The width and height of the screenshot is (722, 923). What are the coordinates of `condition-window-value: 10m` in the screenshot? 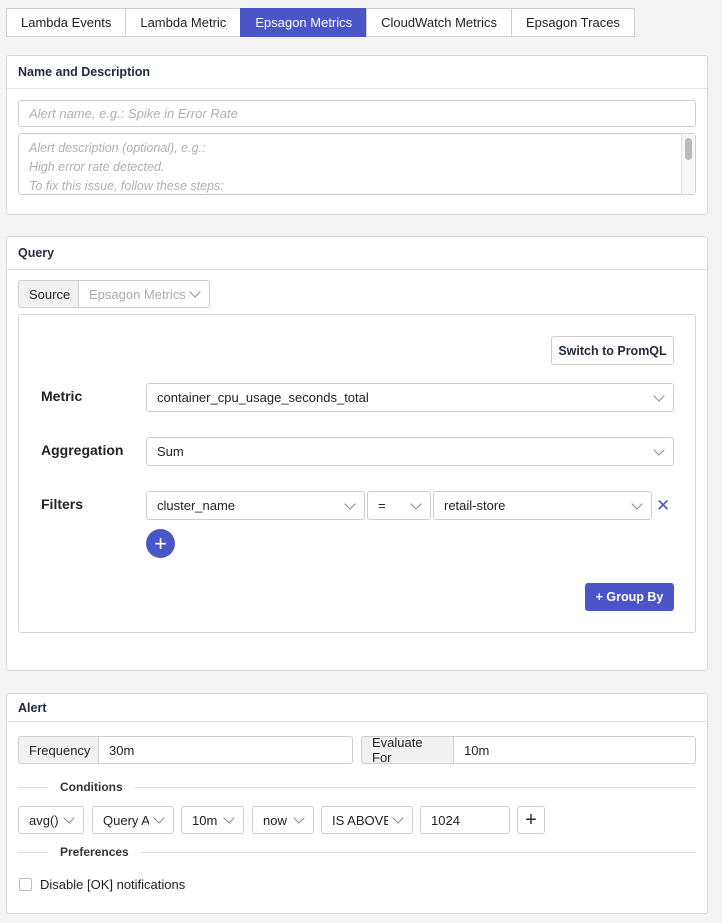 It's located at (205, 820).